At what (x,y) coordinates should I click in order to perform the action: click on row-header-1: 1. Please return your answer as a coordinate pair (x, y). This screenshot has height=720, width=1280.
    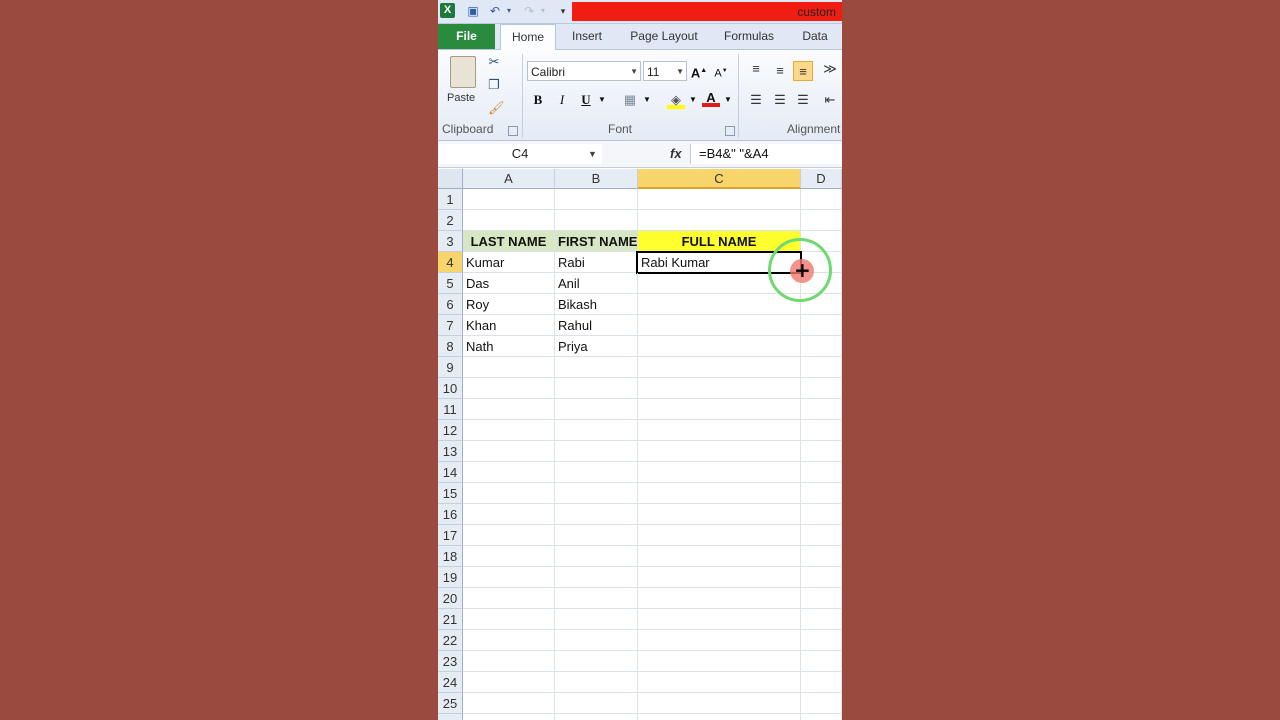
    Looking at the image, I should click on (450, 199).